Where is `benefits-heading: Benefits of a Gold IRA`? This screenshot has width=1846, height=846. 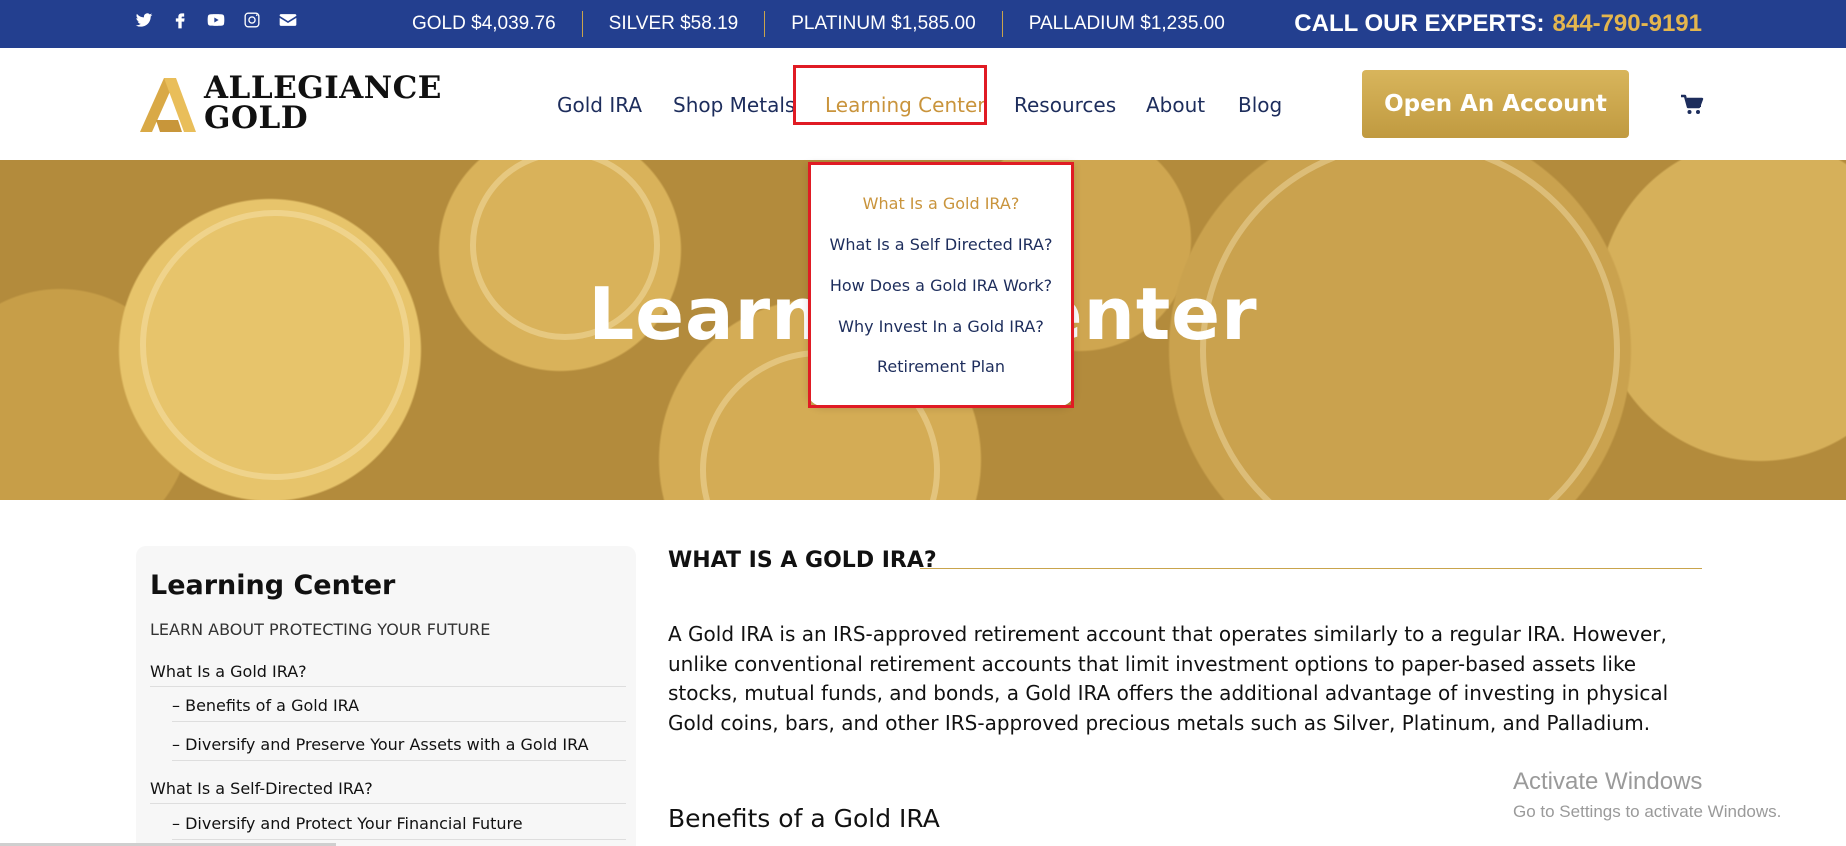
benefits-heading: Benefits of a Gold IRA is located at coordinates (804, 818).